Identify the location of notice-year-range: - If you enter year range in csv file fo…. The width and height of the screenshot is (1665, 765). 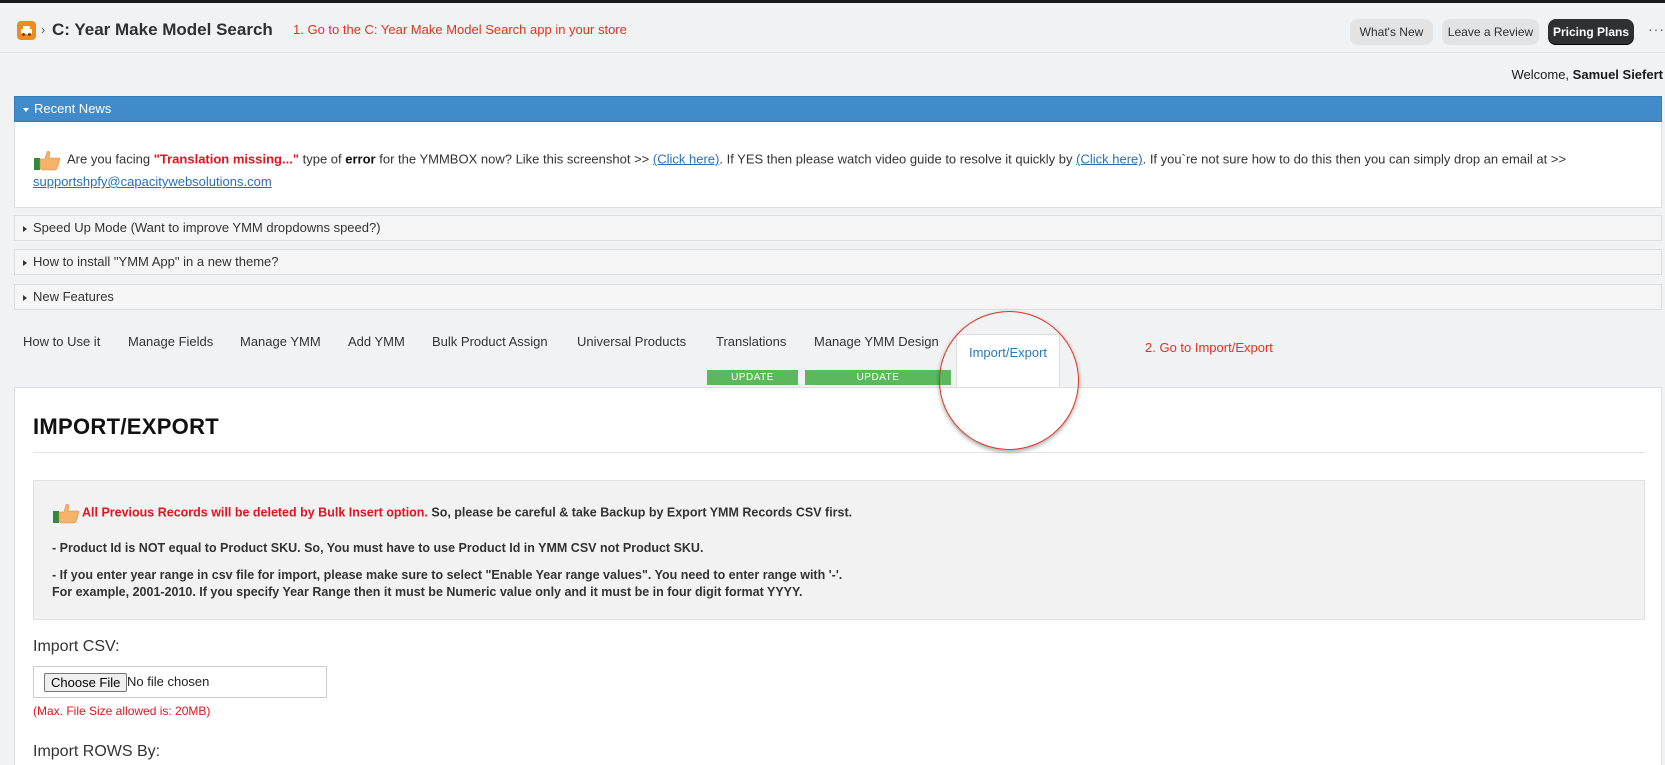
(447, 575).